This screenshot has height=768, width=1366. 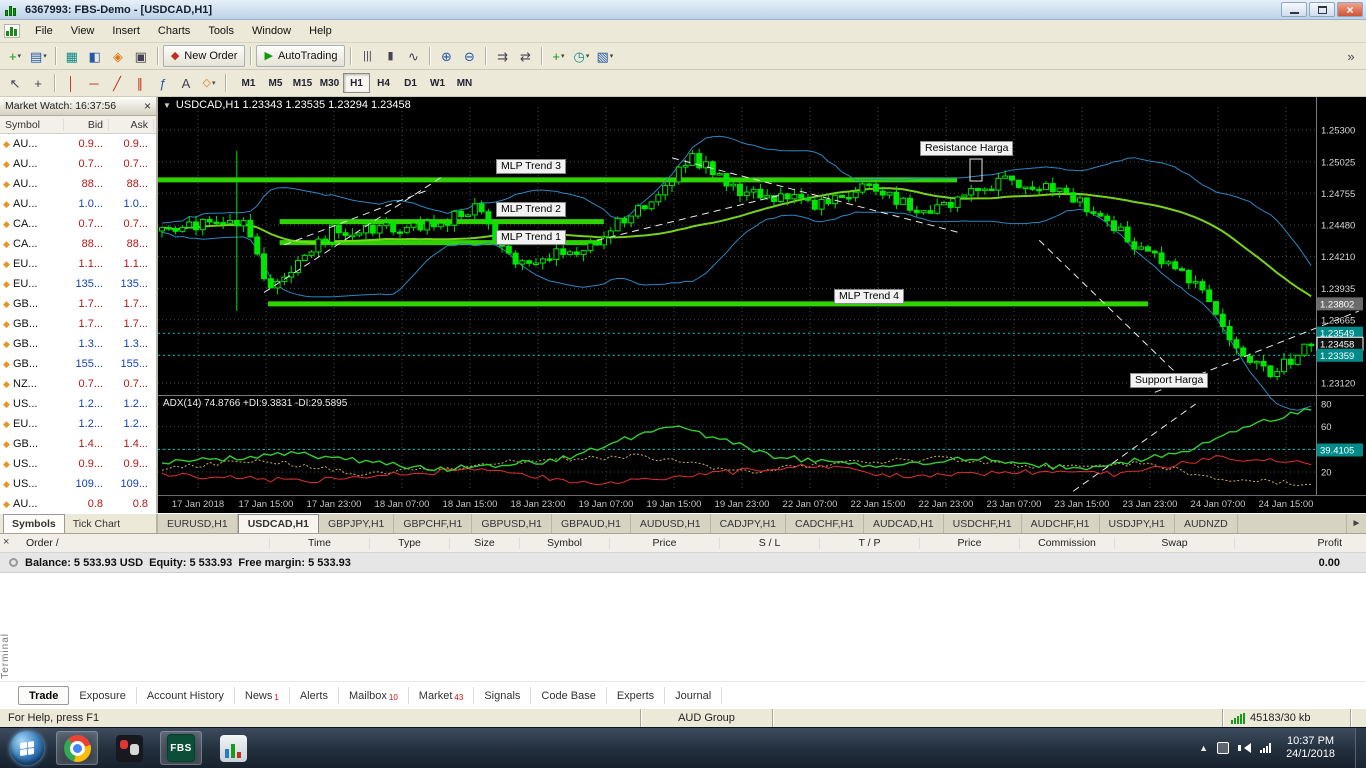 What do you see at coordinates (174, 31) in the screenshot?
I see `menu-charts: Charts` at bounding box center [174, 31].